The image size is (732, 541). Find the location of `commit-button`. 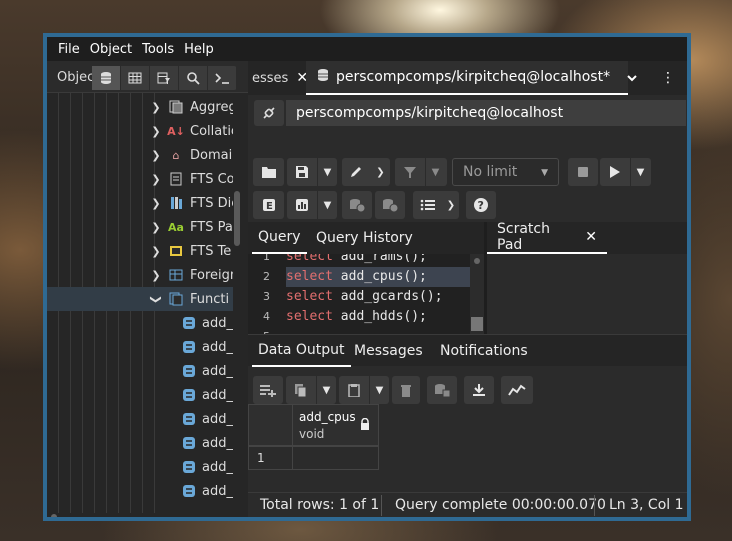

commit-button is located at coordinates (357, 205).